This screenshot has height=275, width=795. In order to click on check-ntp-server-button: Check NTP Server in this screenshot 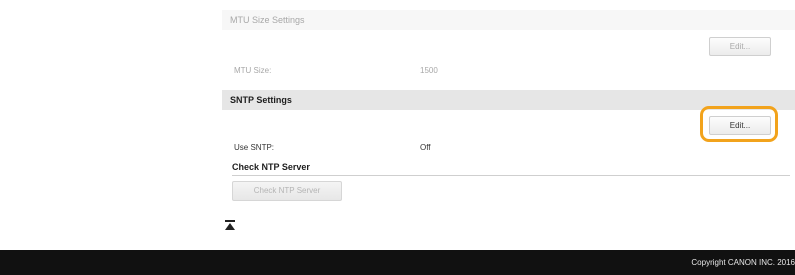, I will do `click(287, 191)`.